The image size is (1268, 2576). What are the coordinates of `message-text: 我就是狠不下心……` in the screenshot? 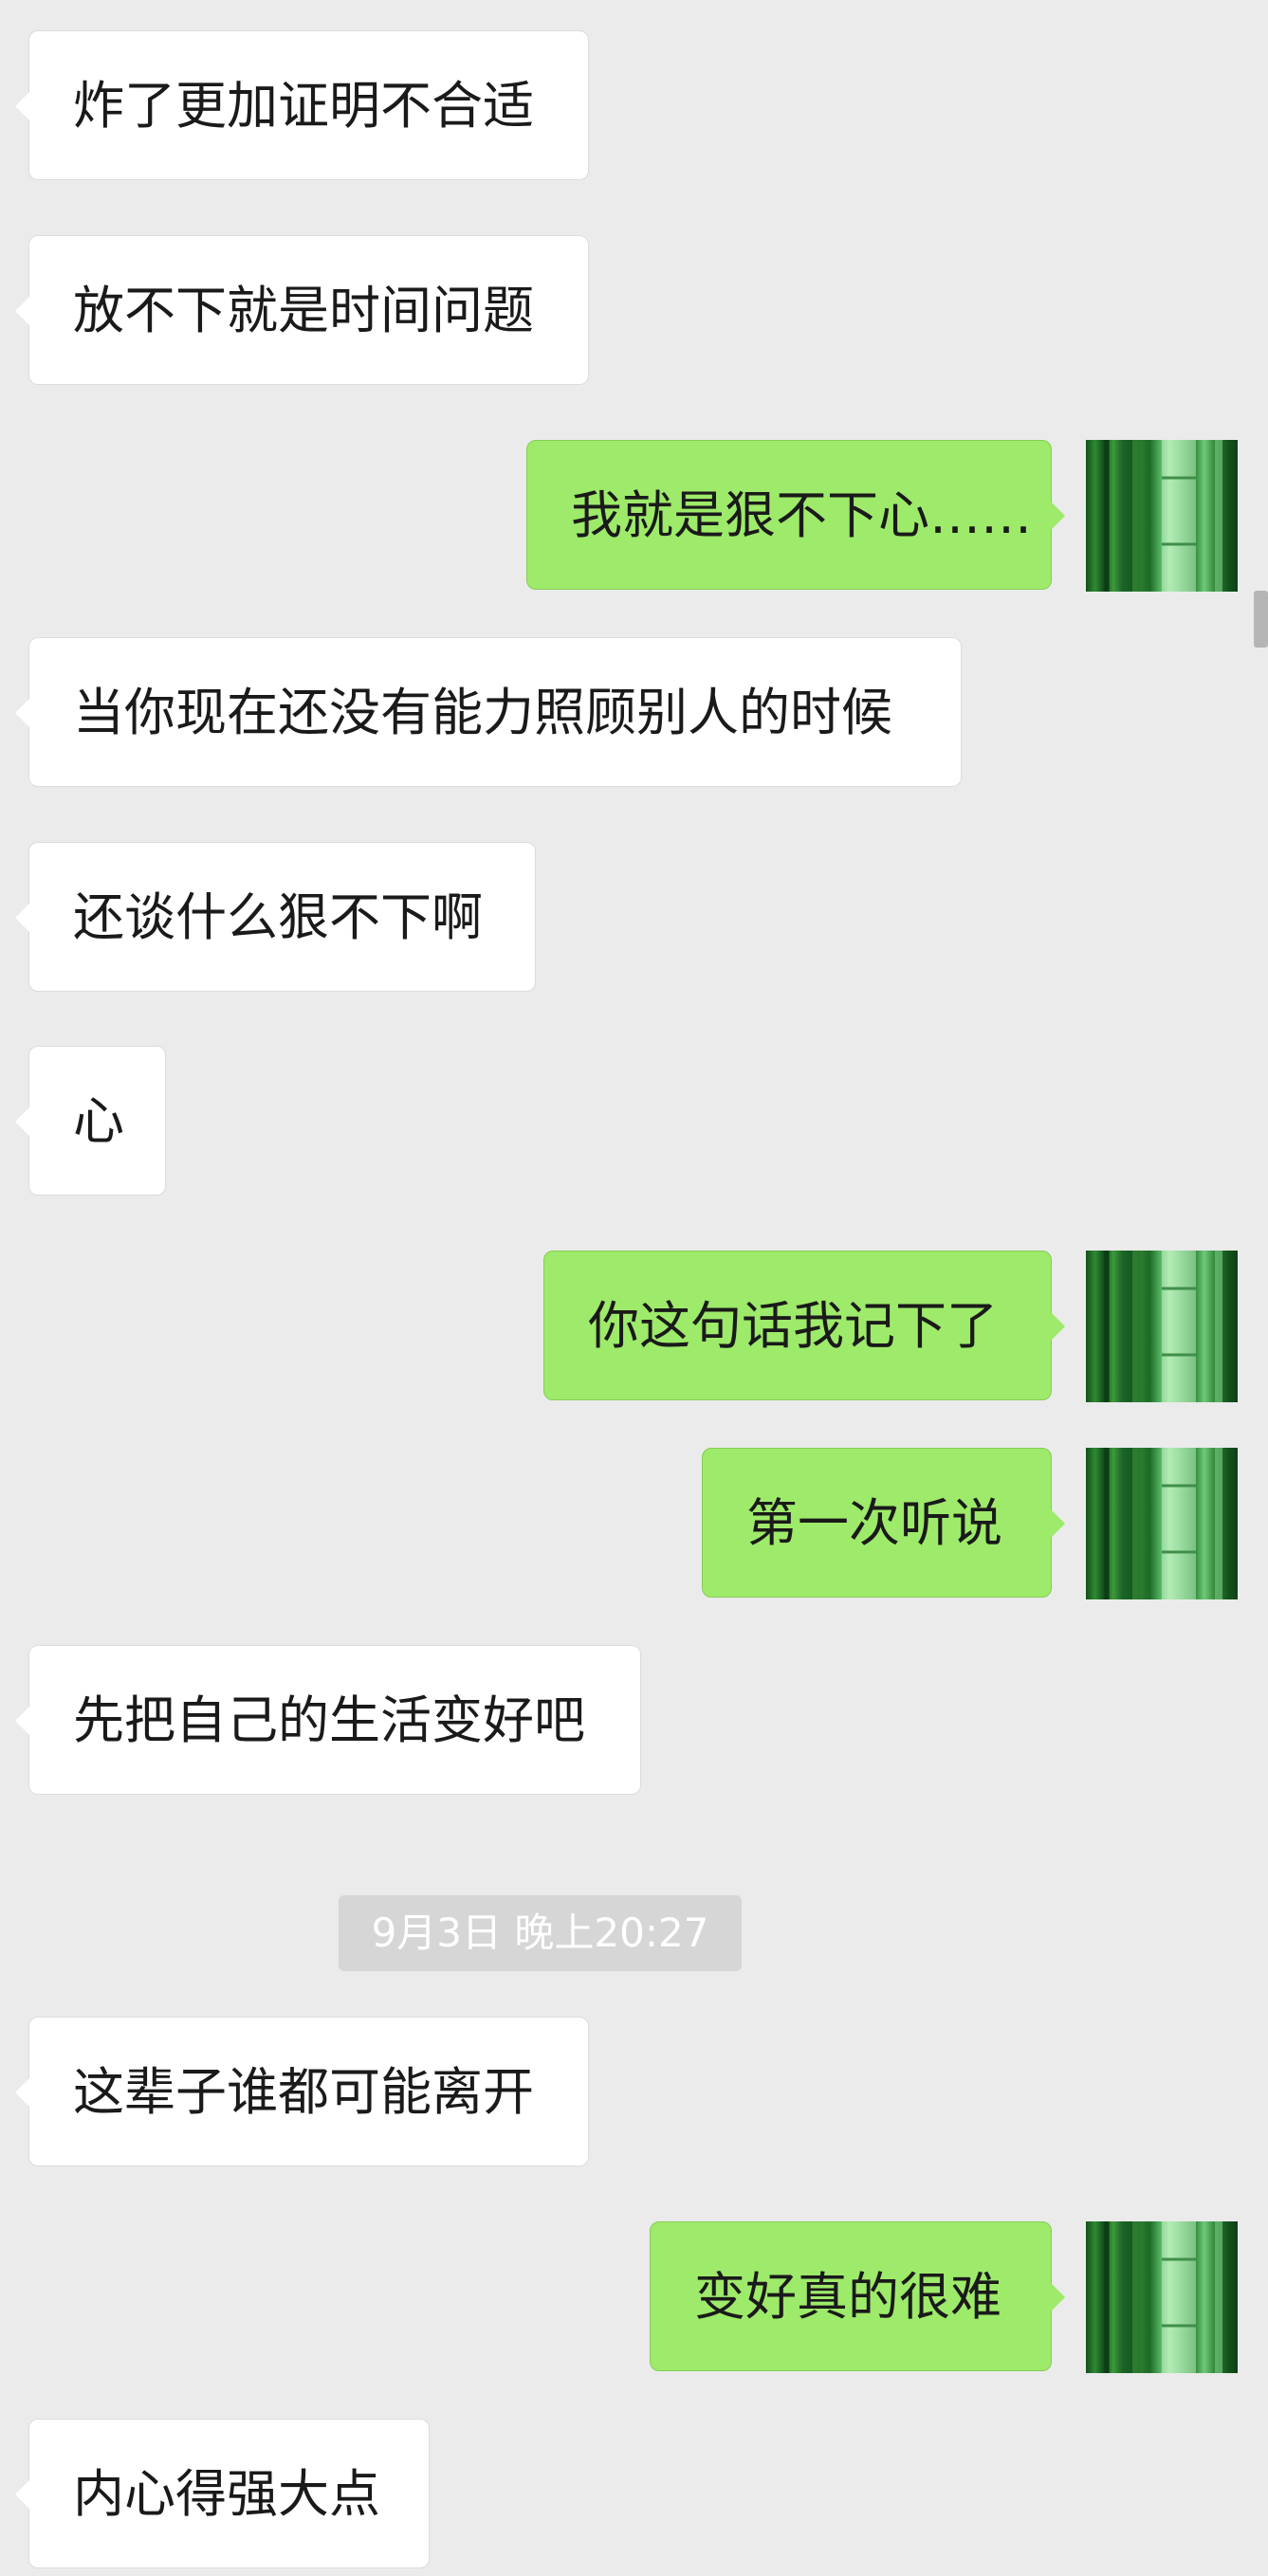 It's located at (801, 515).